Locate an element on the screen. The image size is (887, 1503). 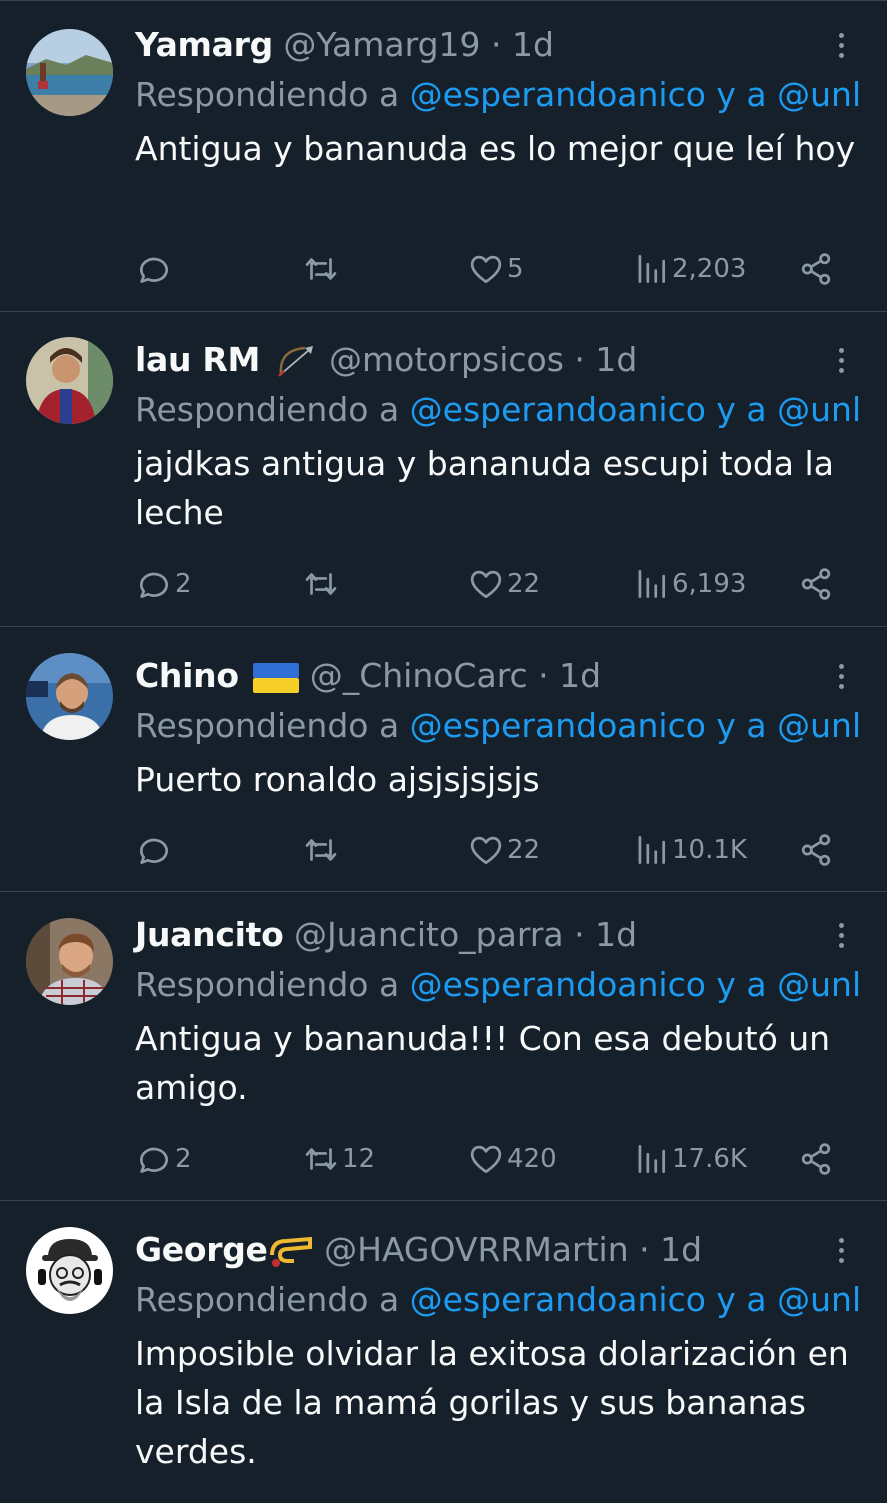
tweet-header: Yamarg @Yamarg19 · 1d is located at coordinates (511, 45).